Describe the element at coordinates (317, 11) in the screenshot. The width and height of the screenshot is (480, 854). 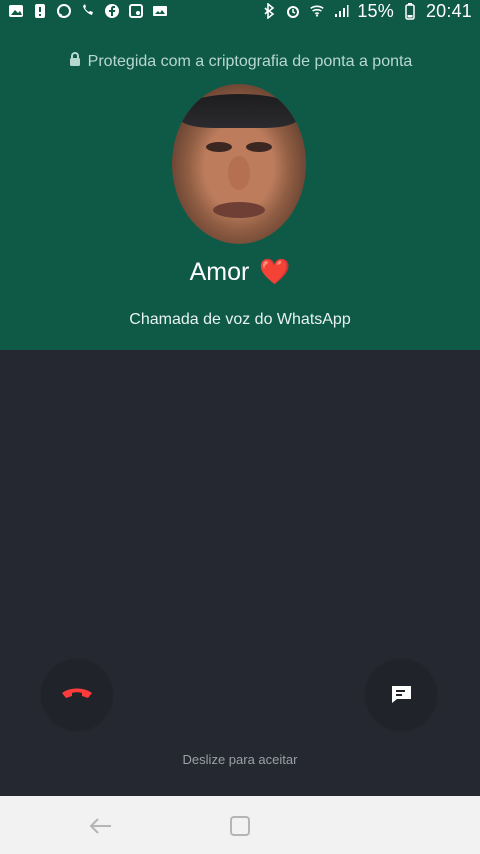
I see `wifi-icon` at that location.